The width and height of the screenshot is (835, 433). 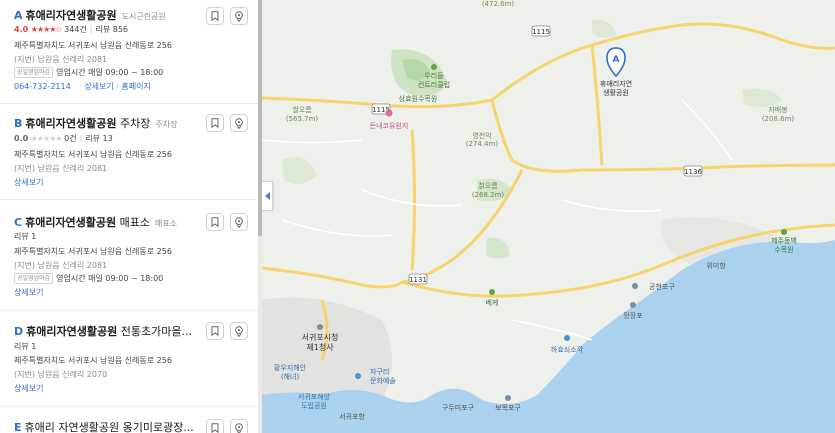 What do you see at coordinates (314, 405) in the screenshot?
I see `map-label-seogwi-2: 도립공원` at bounding box center [314, 405].